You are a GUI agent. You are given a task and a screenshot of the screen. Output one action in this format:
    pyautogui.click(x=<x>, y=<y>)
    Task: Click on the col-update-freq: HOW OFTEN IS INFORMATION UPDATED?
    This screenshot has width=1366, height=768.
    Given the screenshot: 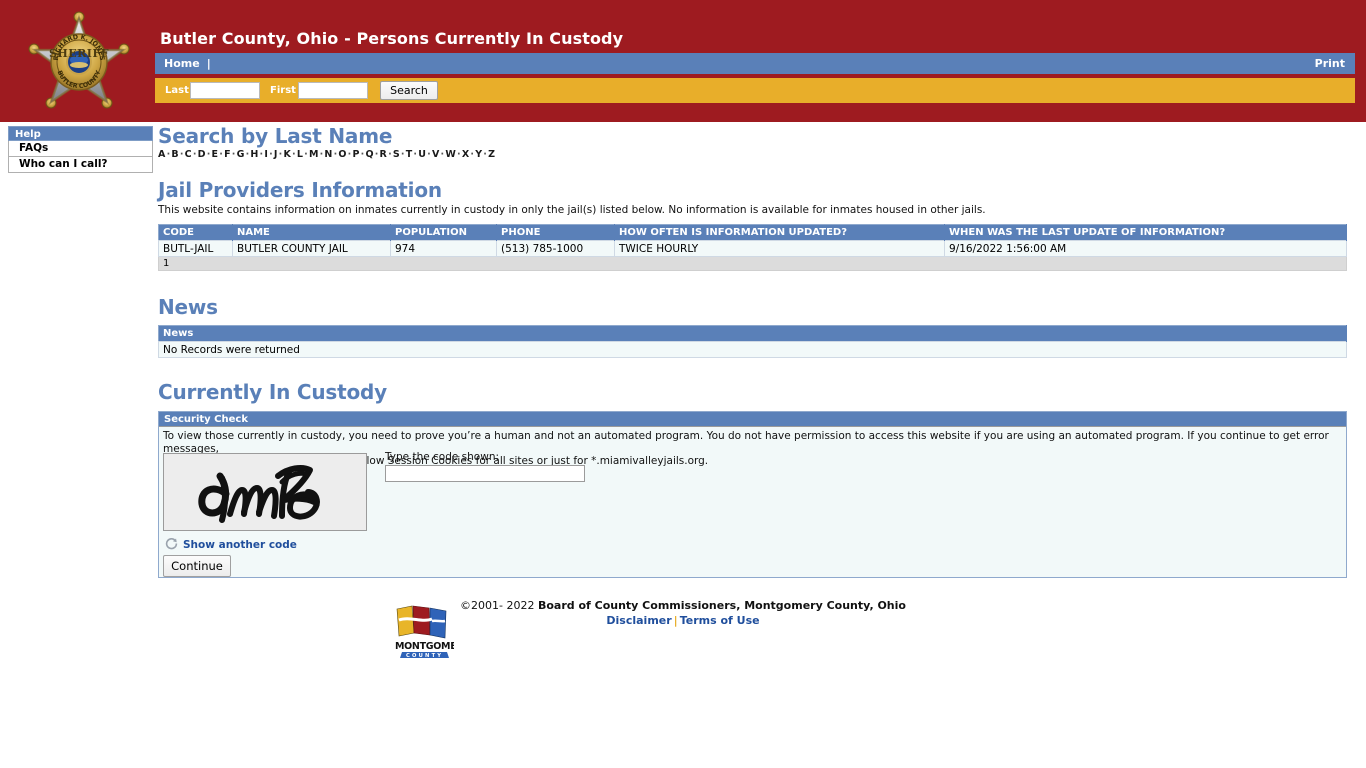 What is the action you would take?
    pyautogui.click(x=779, y=232)
    